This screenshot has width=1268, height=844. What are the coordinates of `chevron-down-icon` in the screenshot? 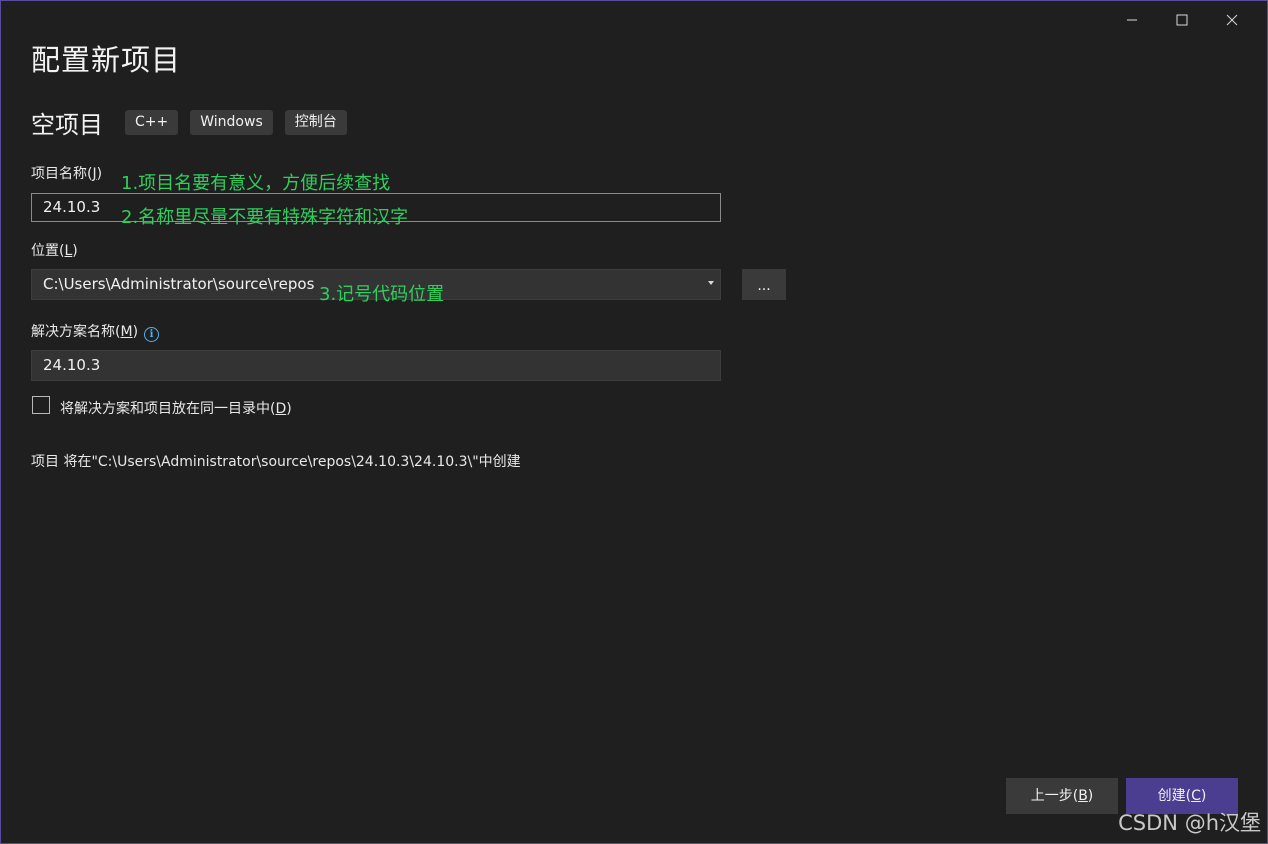 It's located at (711, 283).